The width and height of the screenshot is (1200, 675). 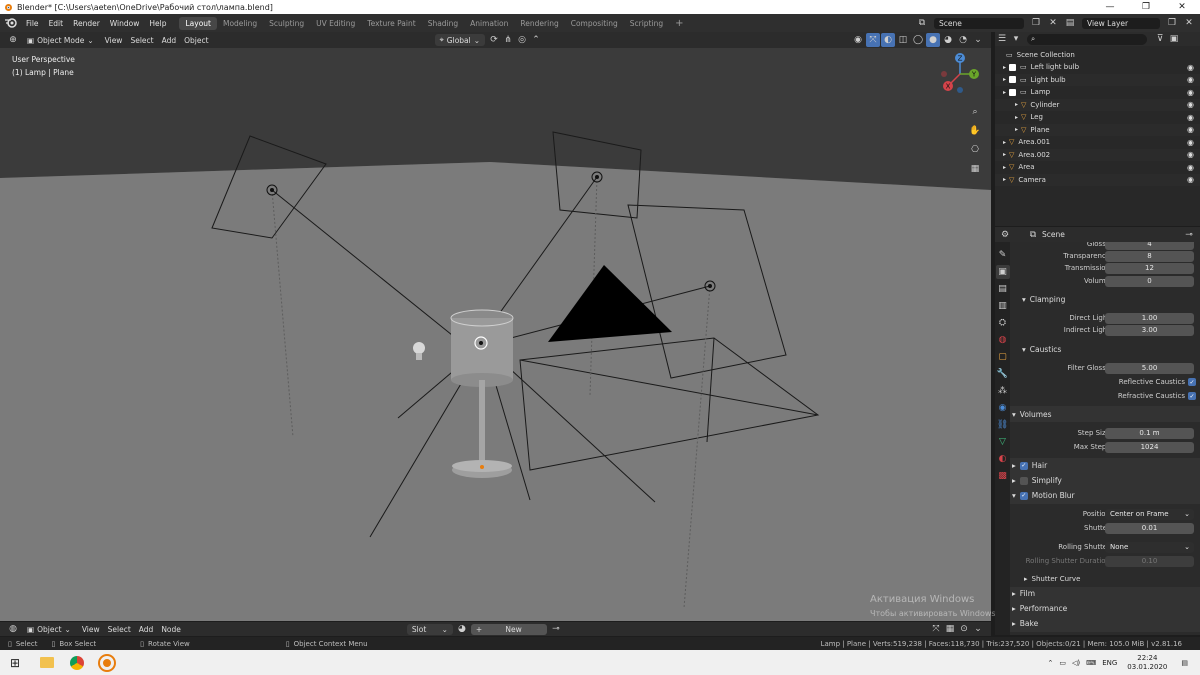 I want to click on max-steps-field: 1024, so click(x=1149, y=447).